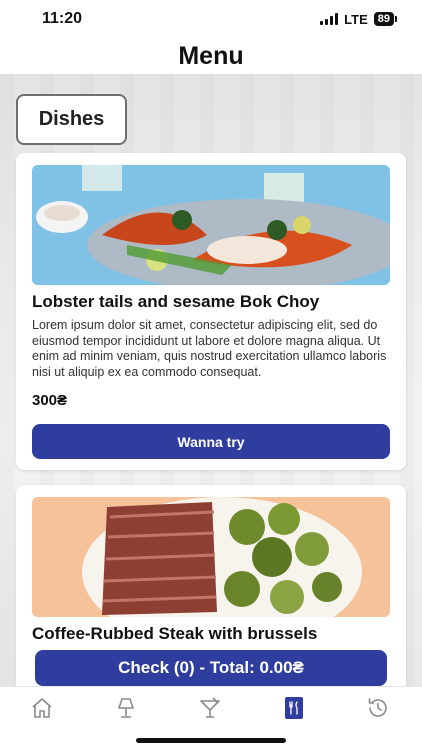 This screenshot has width=422, height=750. I want to click on steak-dish-photo, so click(211, 557).